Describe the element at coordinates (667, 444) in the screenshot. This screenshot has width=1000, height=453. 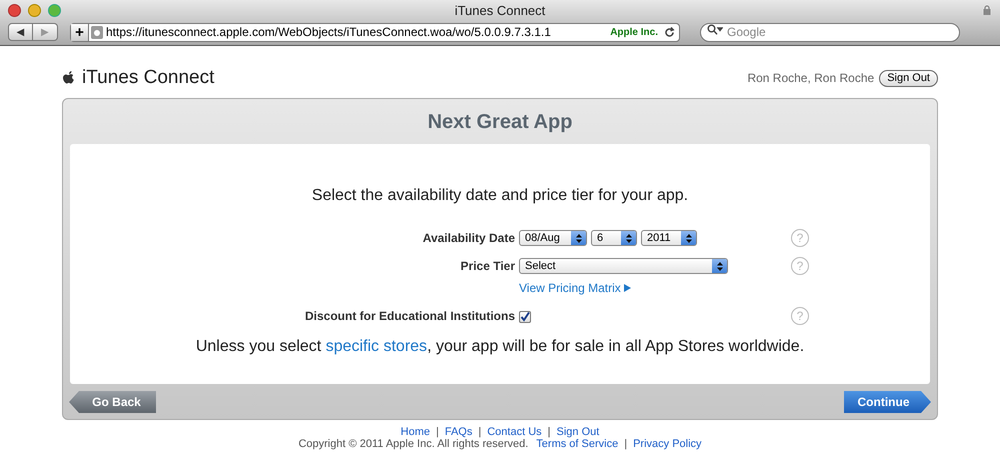
I see `footer-link: Privacy Policy` at that location.